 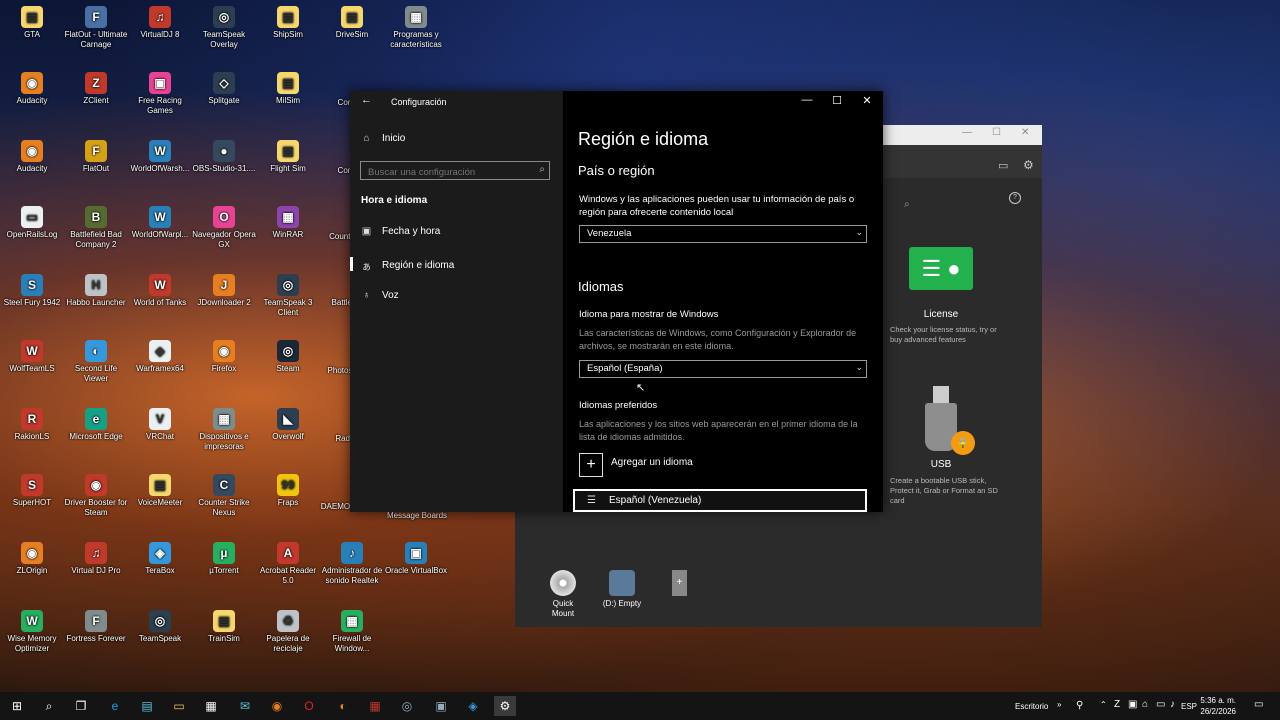 What do you see at coordinates (115, 706) in the screenshot?
I see `edge-icon: e` at bounding box center [115, 706].